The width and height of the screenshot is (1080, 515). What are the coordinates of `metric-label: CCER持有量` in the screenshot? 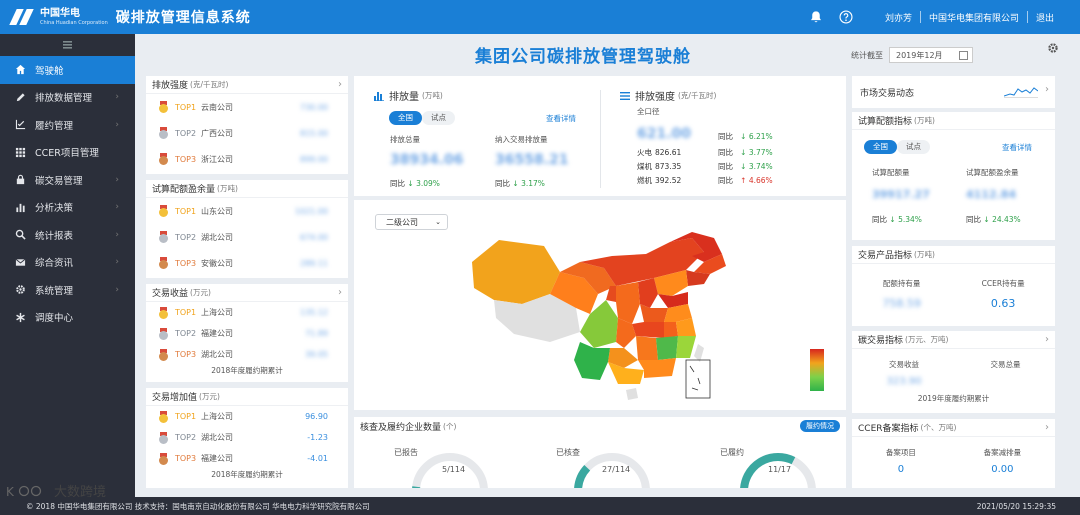 It's located at (1003, 283).